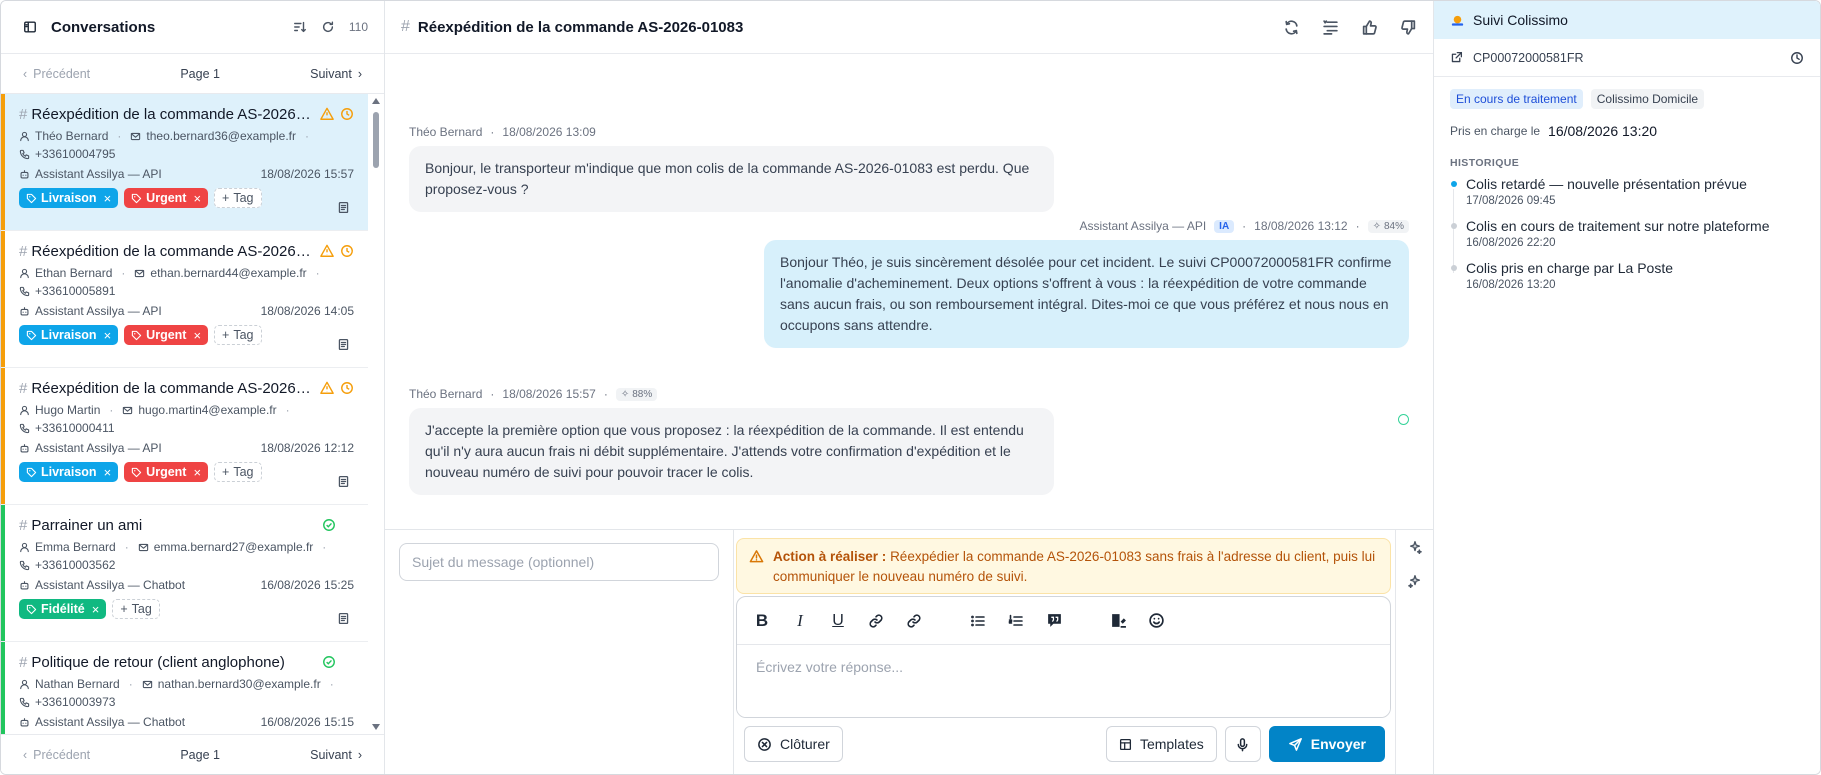 Image resolution: width=1821 pixels, height=775 pixels. What do you see at coordinates (914, 621) in the screenshot?
I see `unlink-icon` at bounding box center [914, 621].